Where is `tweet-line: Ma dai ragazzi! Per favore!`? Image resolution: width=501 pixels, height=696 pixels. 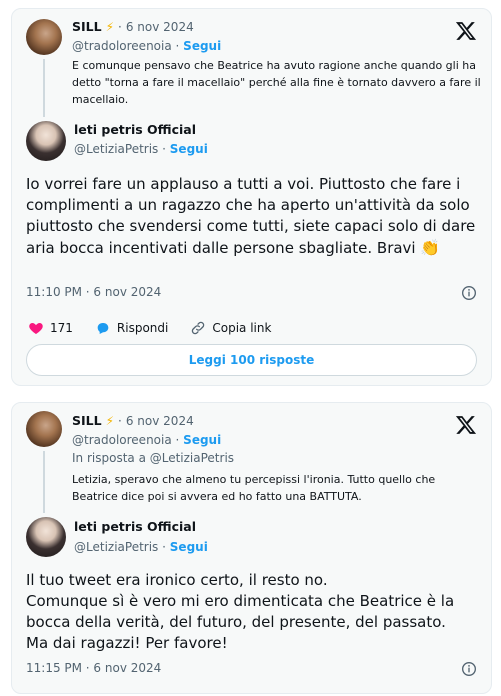
tweet-line: Ma dai ragazzi! Per favore! is located at coordinates (127, 643).